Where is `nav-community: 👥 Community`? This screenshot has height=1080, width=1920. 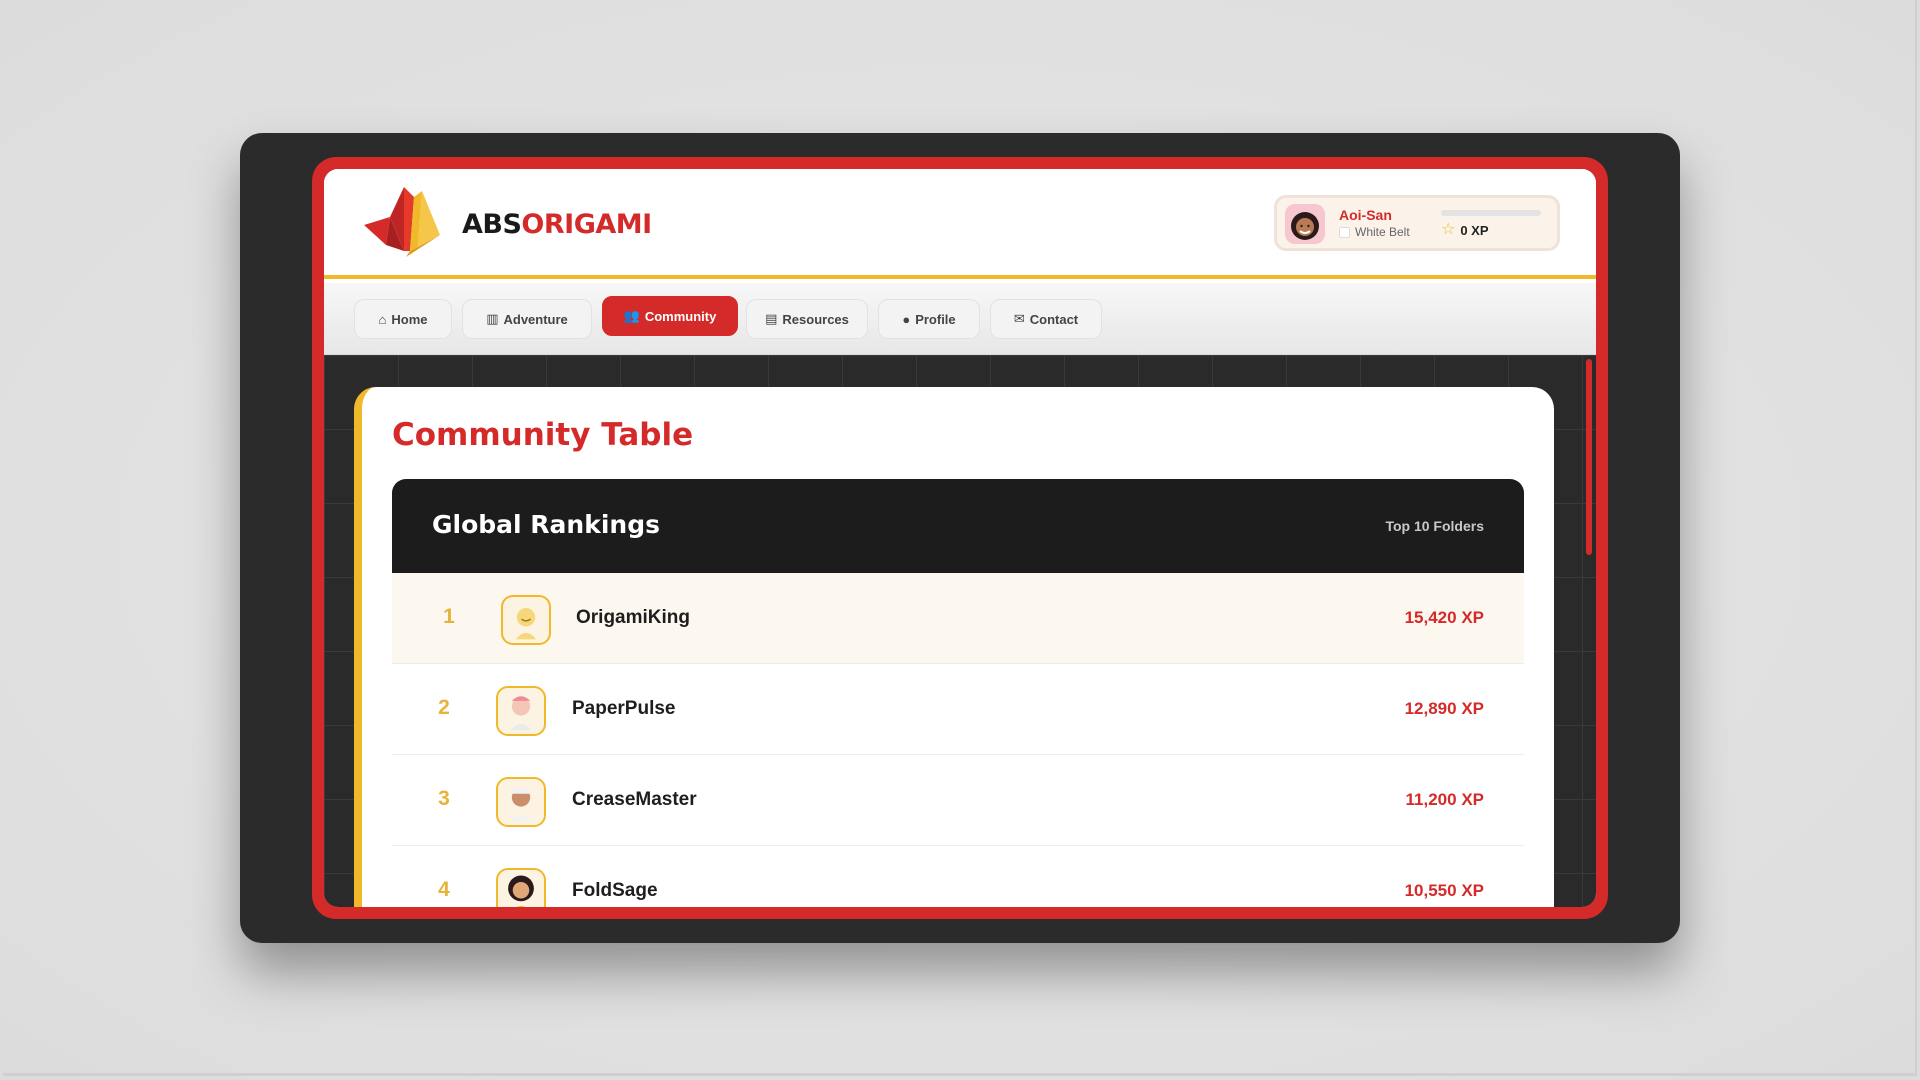
nav-community: 👥 Community is located at coordinates (670, 316).